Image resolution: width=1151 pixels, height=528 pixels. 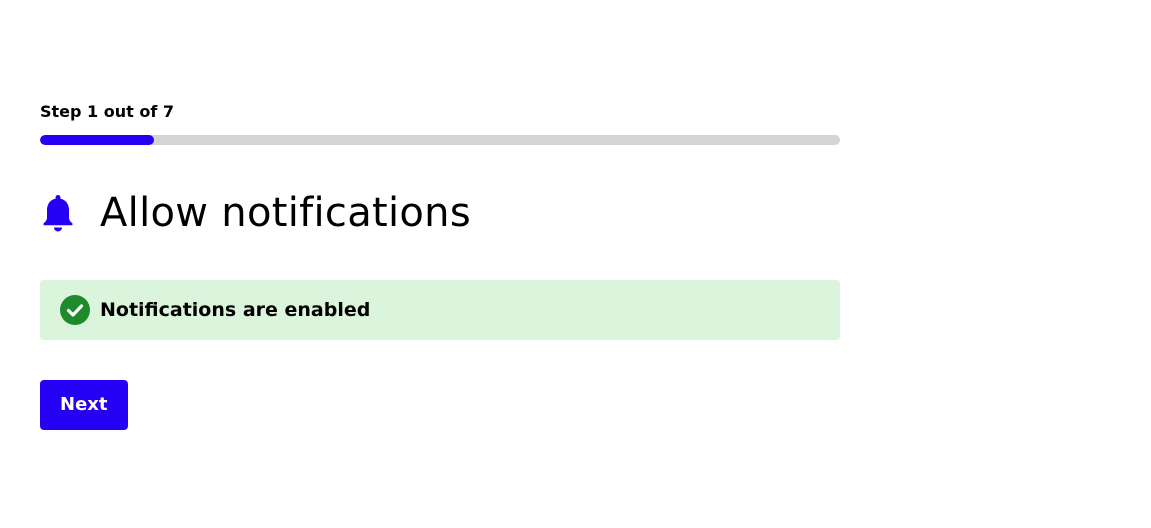 I want to click on success-alert: Notifications are enabled, so click(x=440, y=310).